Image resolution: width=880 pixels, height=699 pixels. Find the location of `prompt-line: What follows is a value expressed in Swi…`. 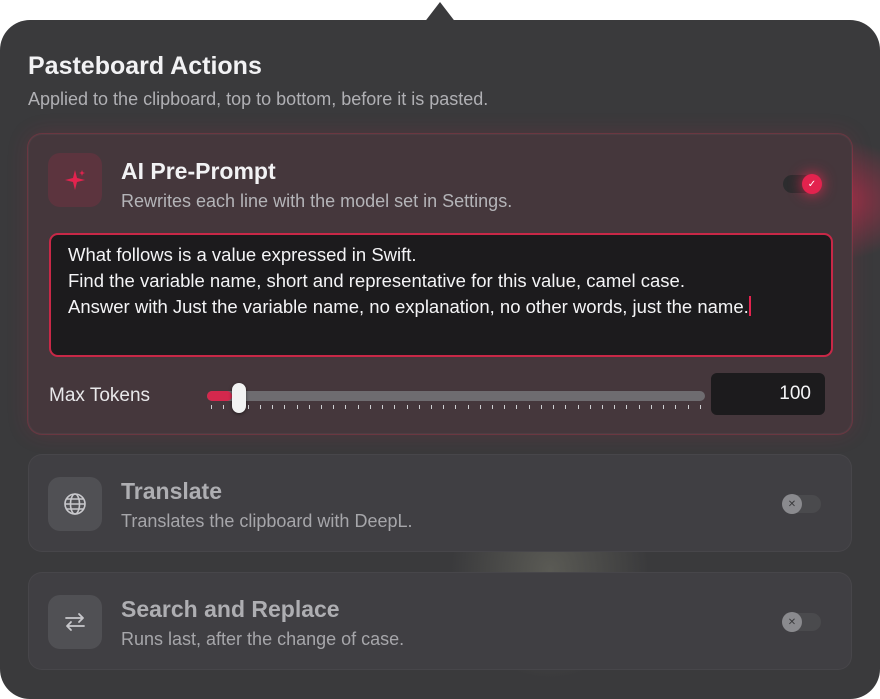

prompt-line: What follows is a value expressed in Swi… is located at coordinates (242, 254).